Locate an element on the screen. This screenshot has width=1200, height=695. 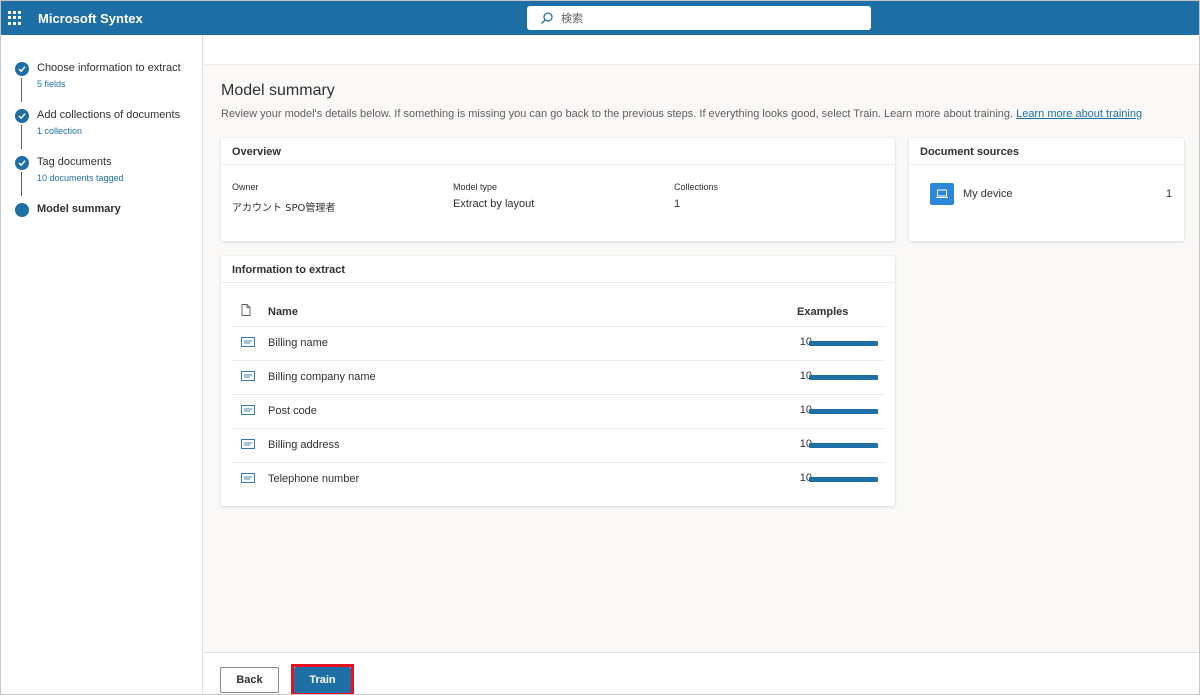
collections-value: 1 is located at coordinates (677, 204).